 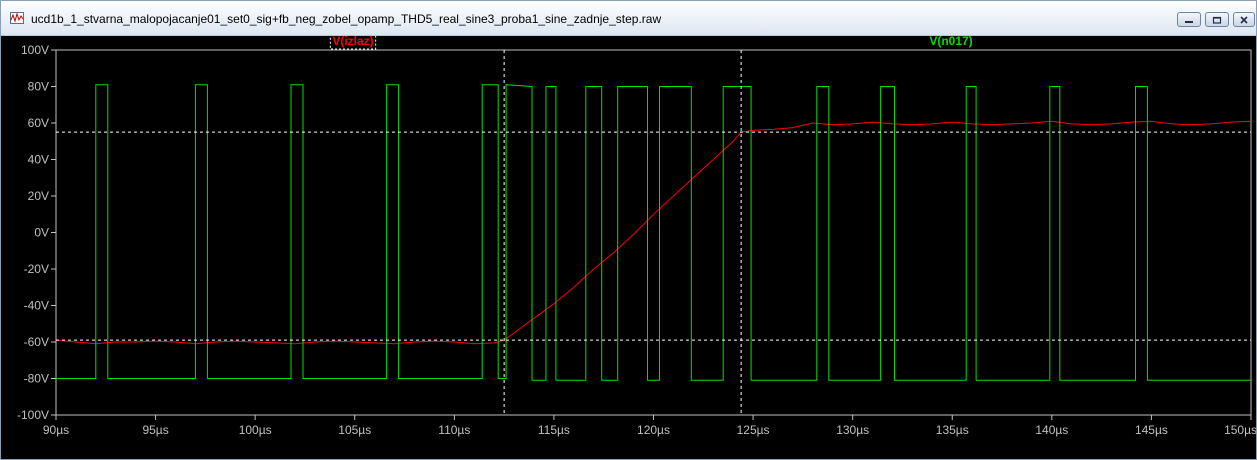 I want to click on y-tick-label: 60V, so click(x=38, y=123).